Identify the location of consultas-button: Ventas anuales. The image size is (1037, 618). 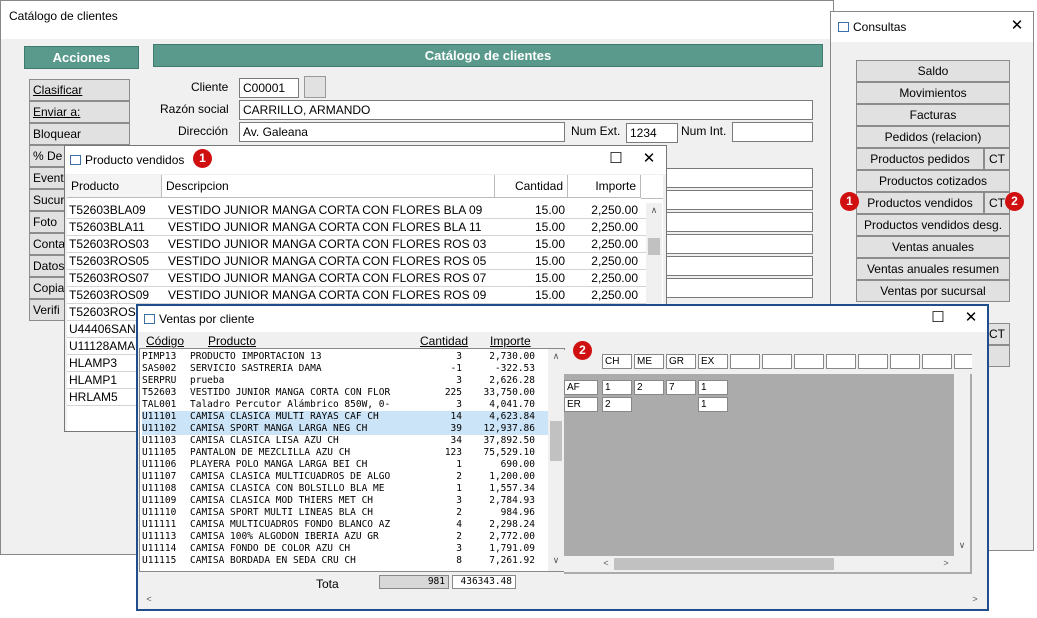
(933, 247).